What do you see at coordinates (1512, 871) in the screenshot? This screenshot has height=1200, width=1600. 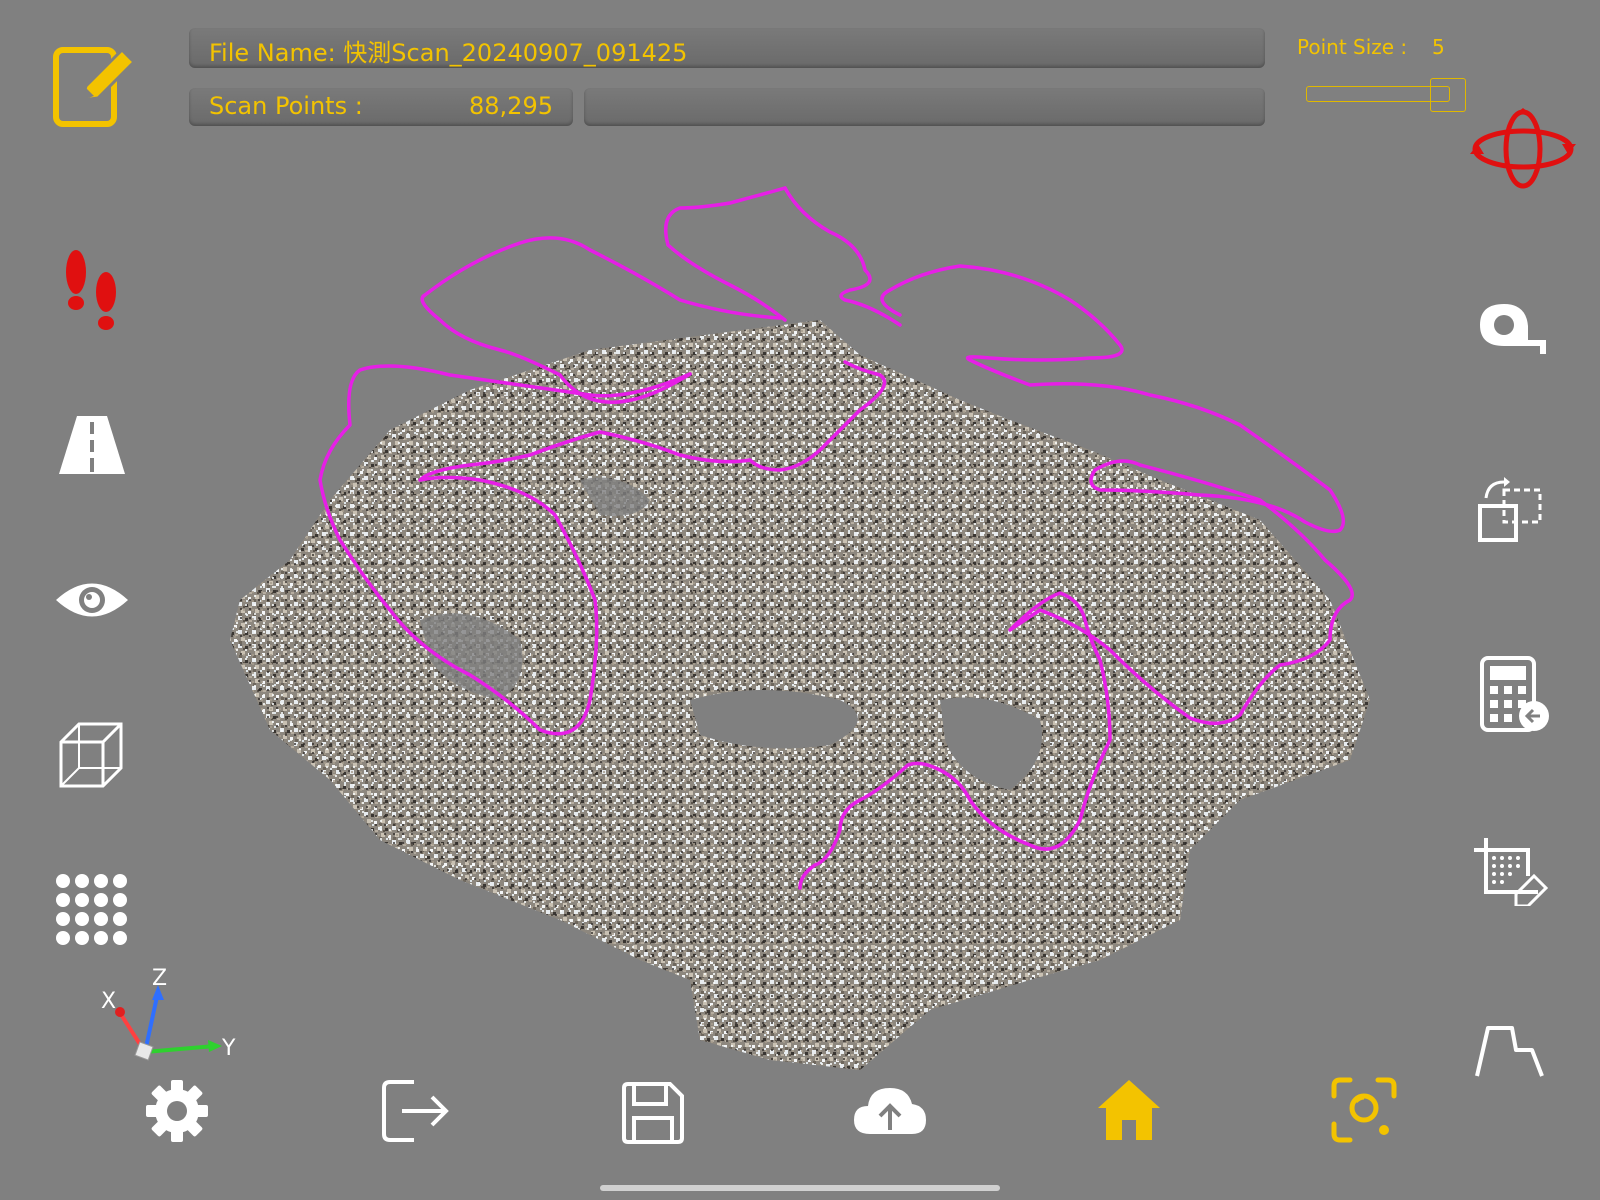 I see `crop-icon` at bounding box center [1512, 871].